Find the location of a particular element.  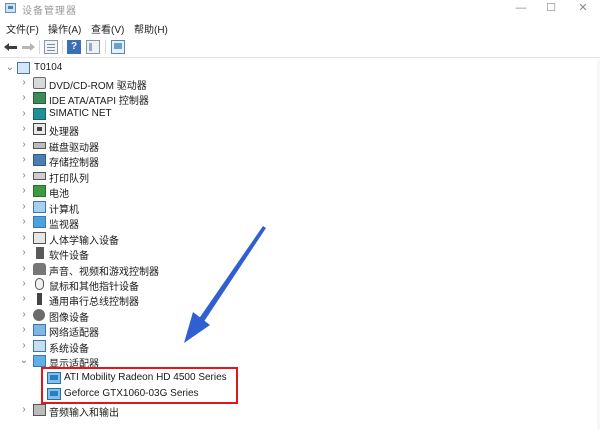

ide-controller-icon is located at coordinates (39, 98).